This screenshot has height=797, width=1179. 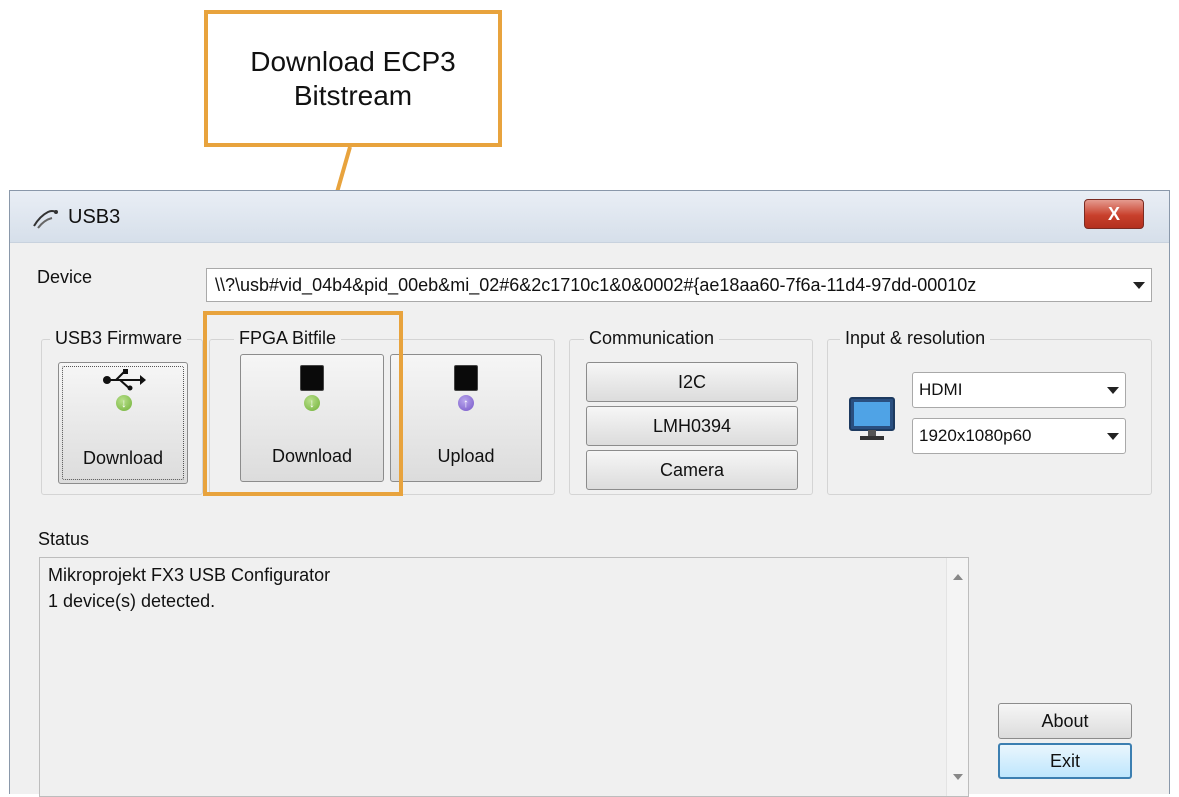 What do you see at coordinates (123, 458) in the screenshot?
I see `firmware-download-label: Download` at bounding box center [123, 458].